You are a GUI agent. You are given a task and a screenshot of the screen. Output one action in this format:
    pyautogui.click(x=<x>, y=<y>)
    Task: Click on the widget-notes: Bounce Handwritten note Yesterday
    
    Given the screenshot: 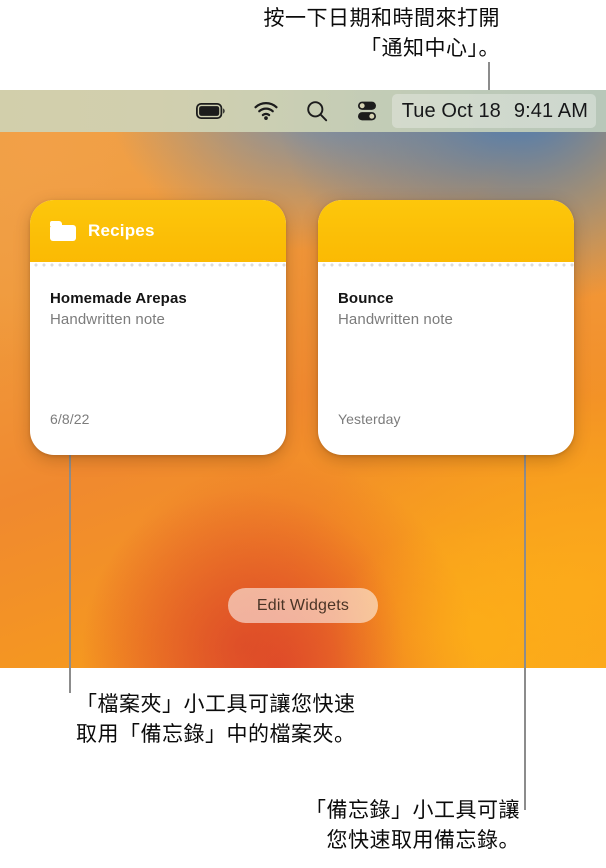 What is the action you would take?
    pyautogui.click(x=446, y=327)
    